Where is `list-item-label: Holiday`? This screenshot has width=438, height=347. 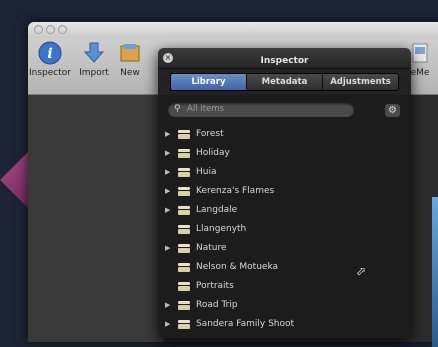
list-item-label: Holiday is located at coordinates (213, 153).